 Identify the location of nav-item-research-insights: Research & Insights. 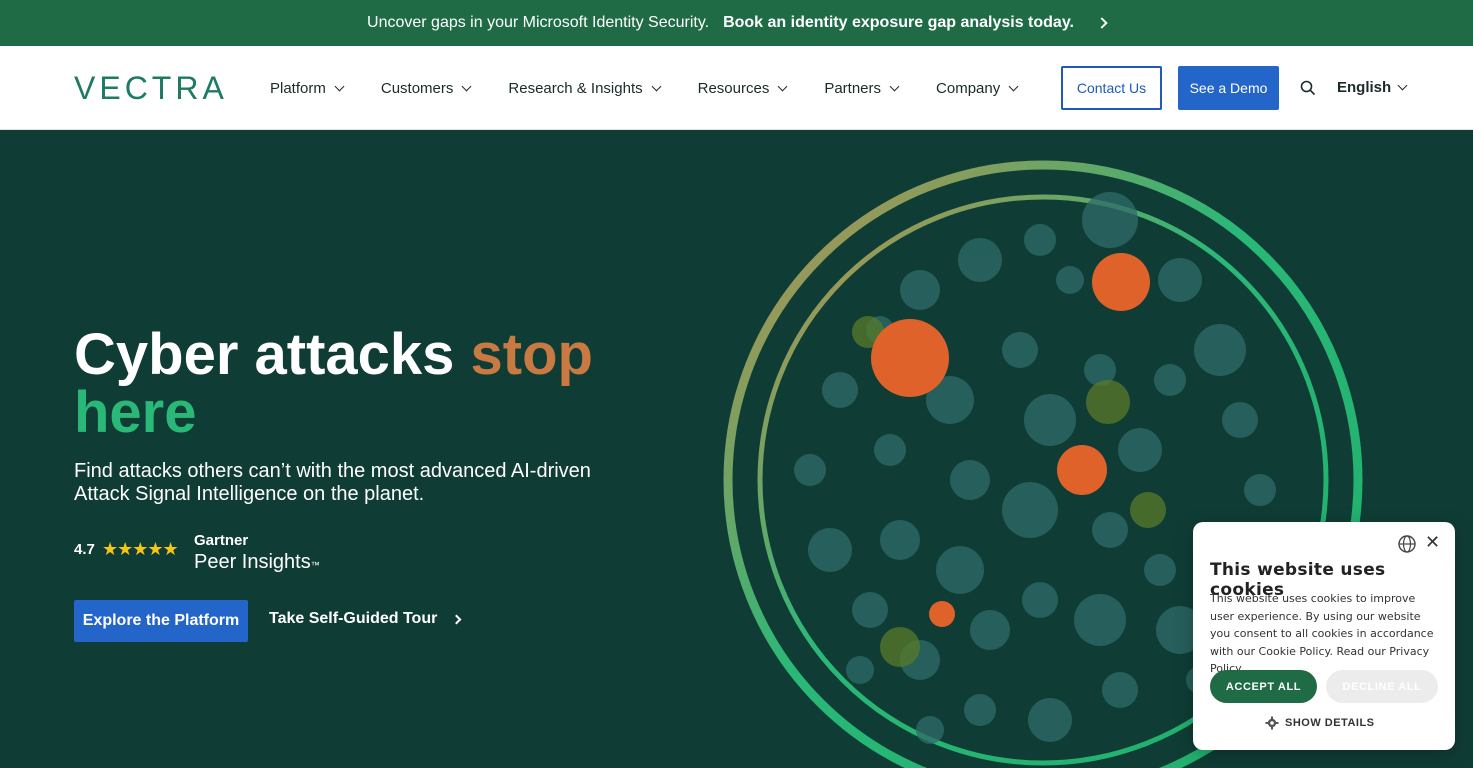
(585, 88).